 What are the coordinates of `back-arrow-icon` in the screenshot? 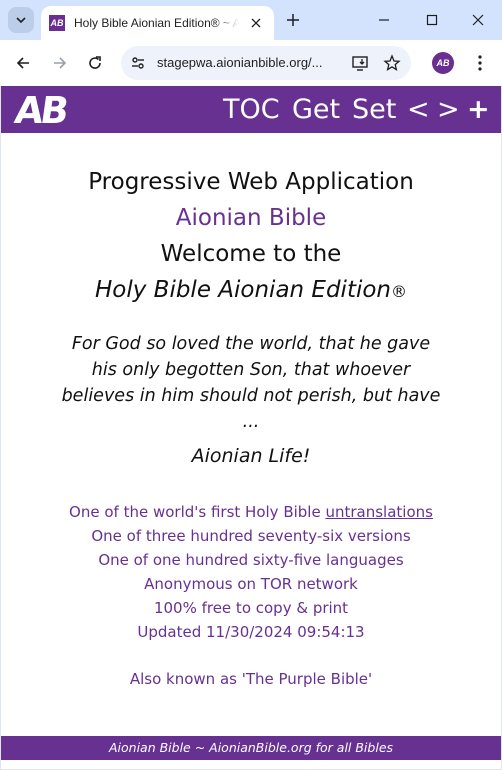 It's located at (22, 63).